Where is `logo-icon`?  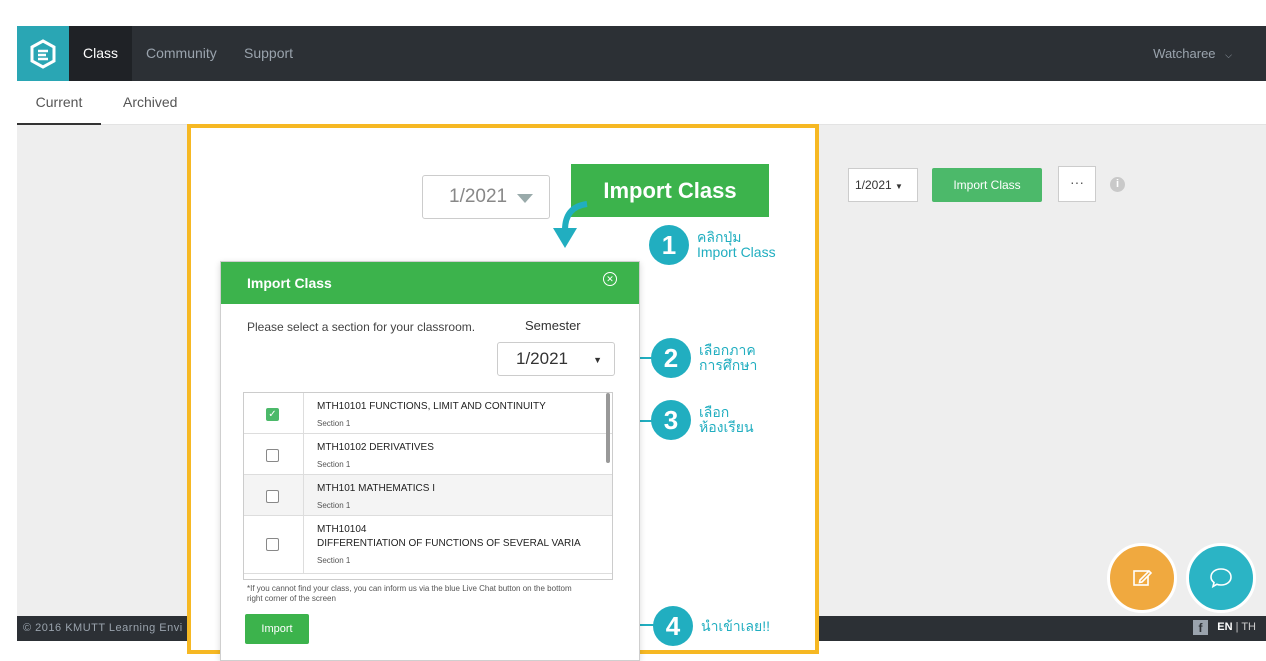
logo-icon is located at coordinates (43, 53).